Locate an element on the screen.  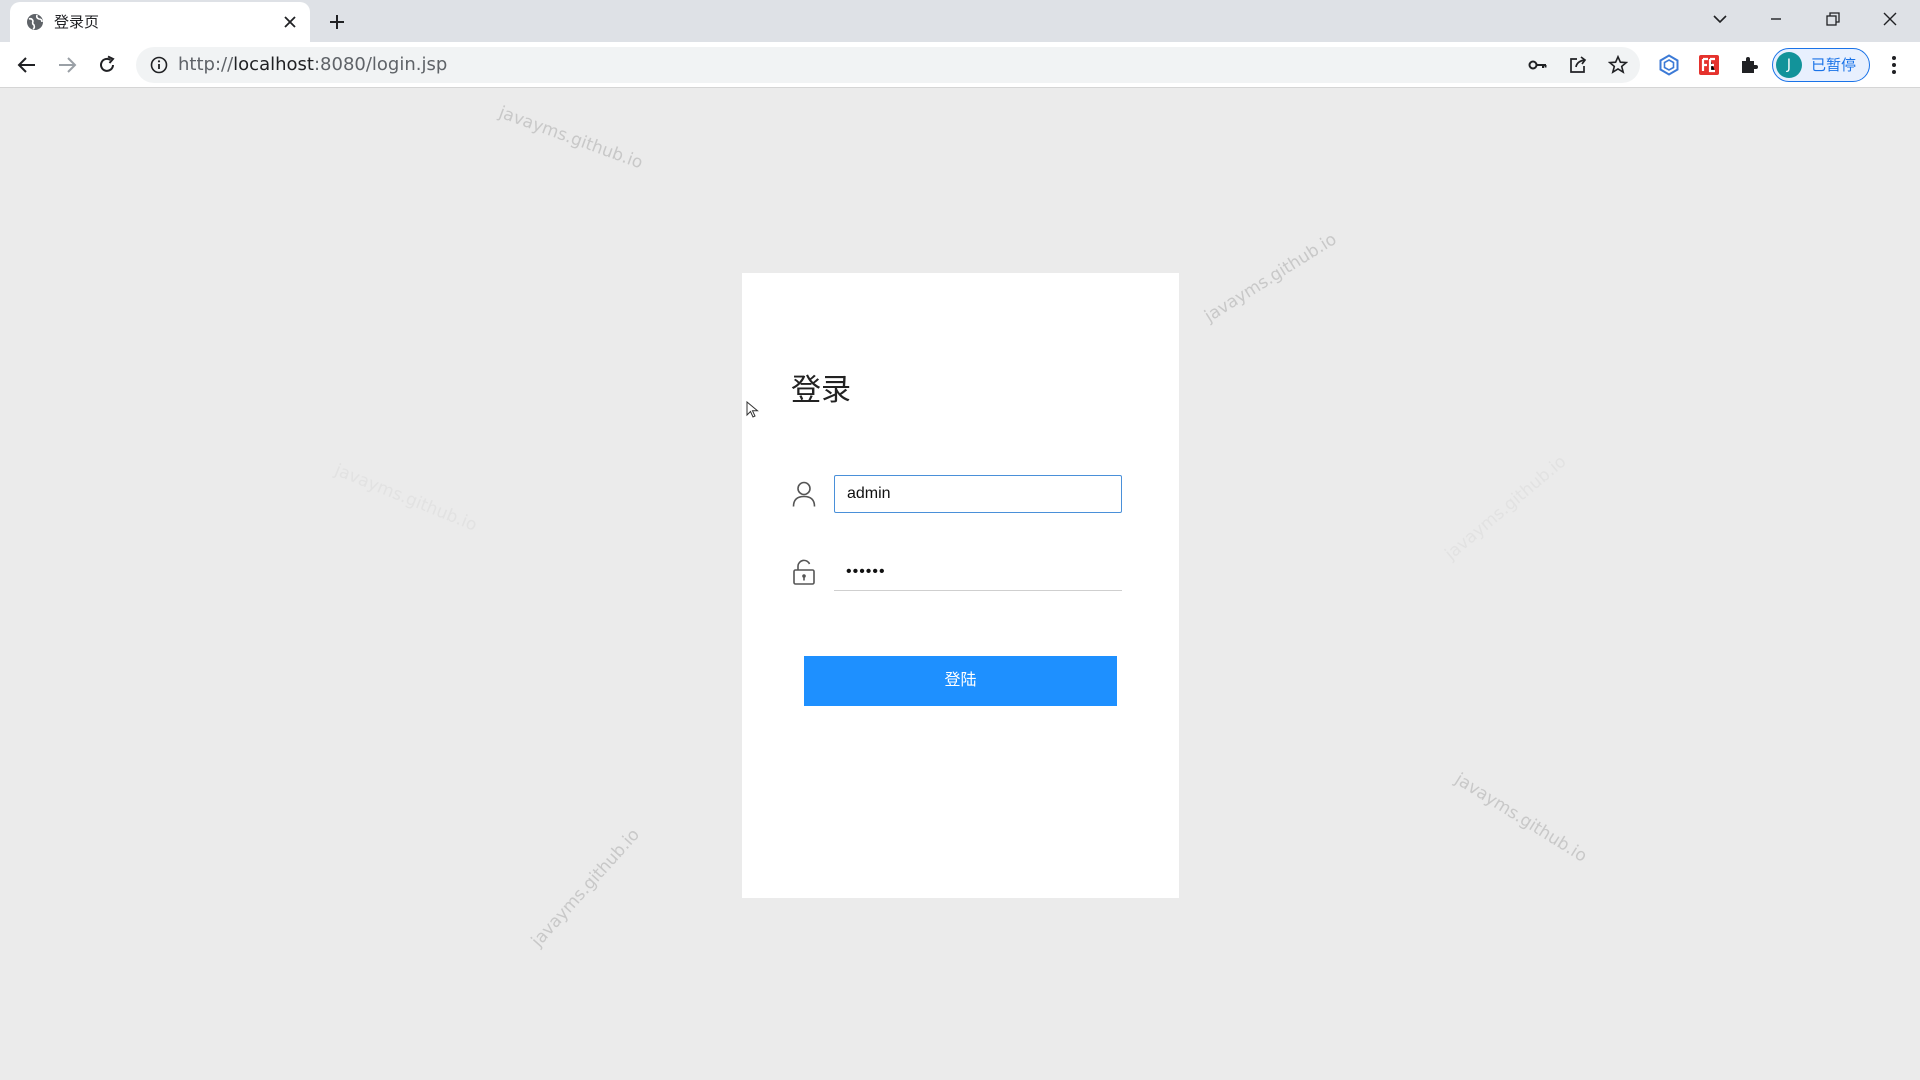
address-bar: http://localhost:8080/login.jsp is located at coordinates (888, 65).